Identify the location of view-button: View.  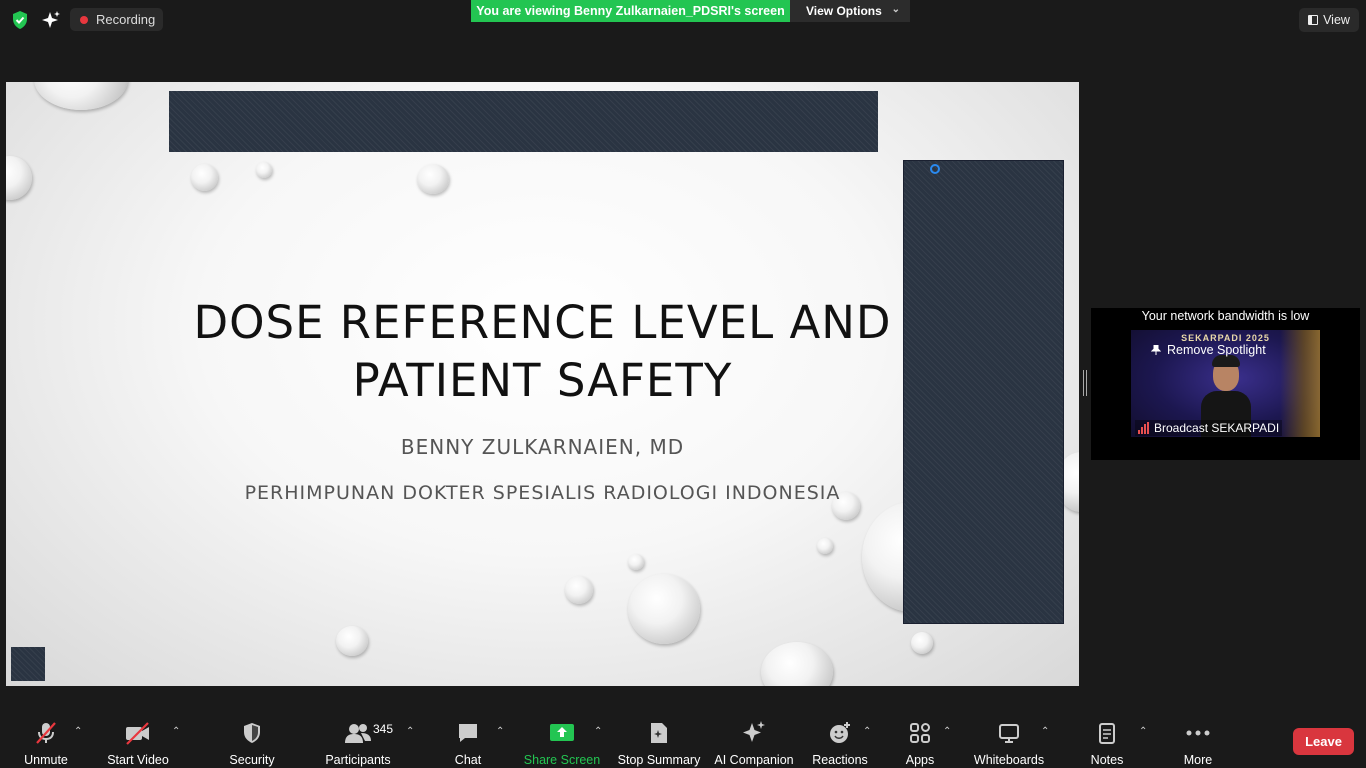
(1329, 20).